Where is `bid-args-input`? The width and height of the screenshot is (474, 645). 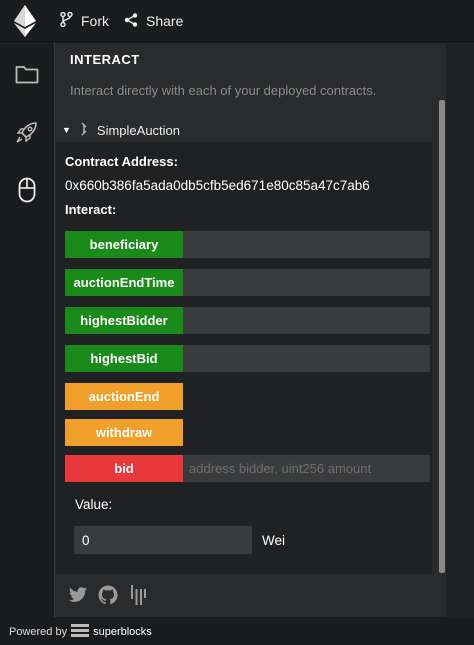
bid-args-input is located at coordinates (306, 468).